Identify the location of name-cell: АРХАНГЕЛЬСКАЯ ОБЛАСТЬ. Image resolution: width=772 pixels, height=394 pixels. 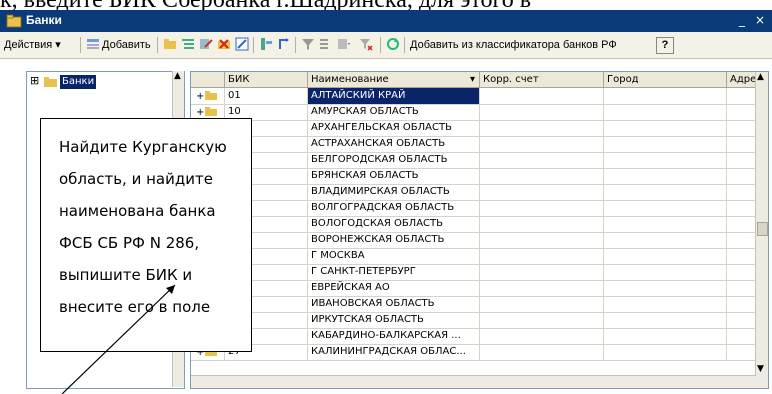
(394, 128).